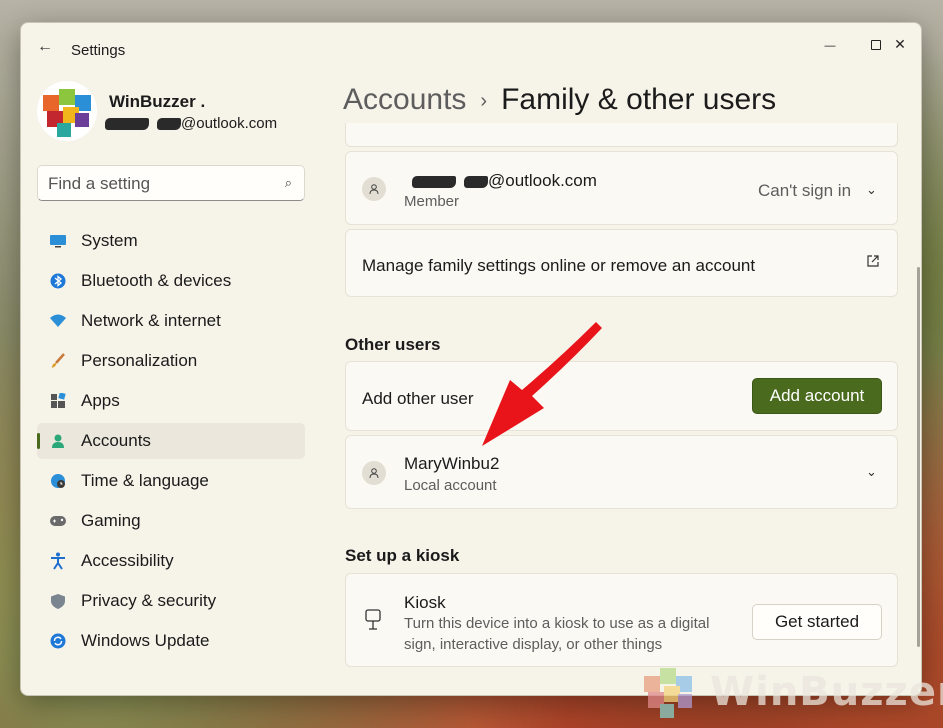 The image size is (943, 728). What do you see at coordinates (402, 555) in the screenshot?
I see `kiosk-heading: Set up a kiosk` at bounding box center [402, 555].